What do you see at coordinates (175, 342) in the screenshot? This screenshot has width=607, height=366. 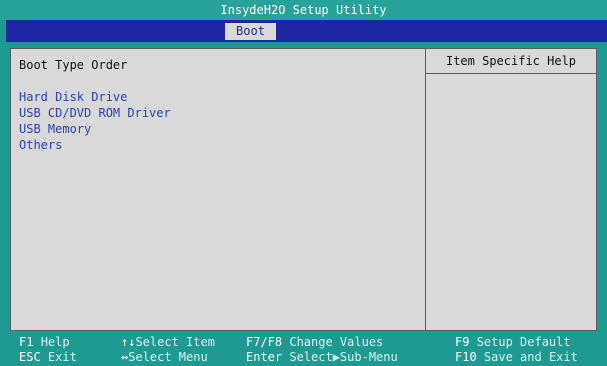 I see `hint-desc: Select Item` at bounding box center [175, 342].